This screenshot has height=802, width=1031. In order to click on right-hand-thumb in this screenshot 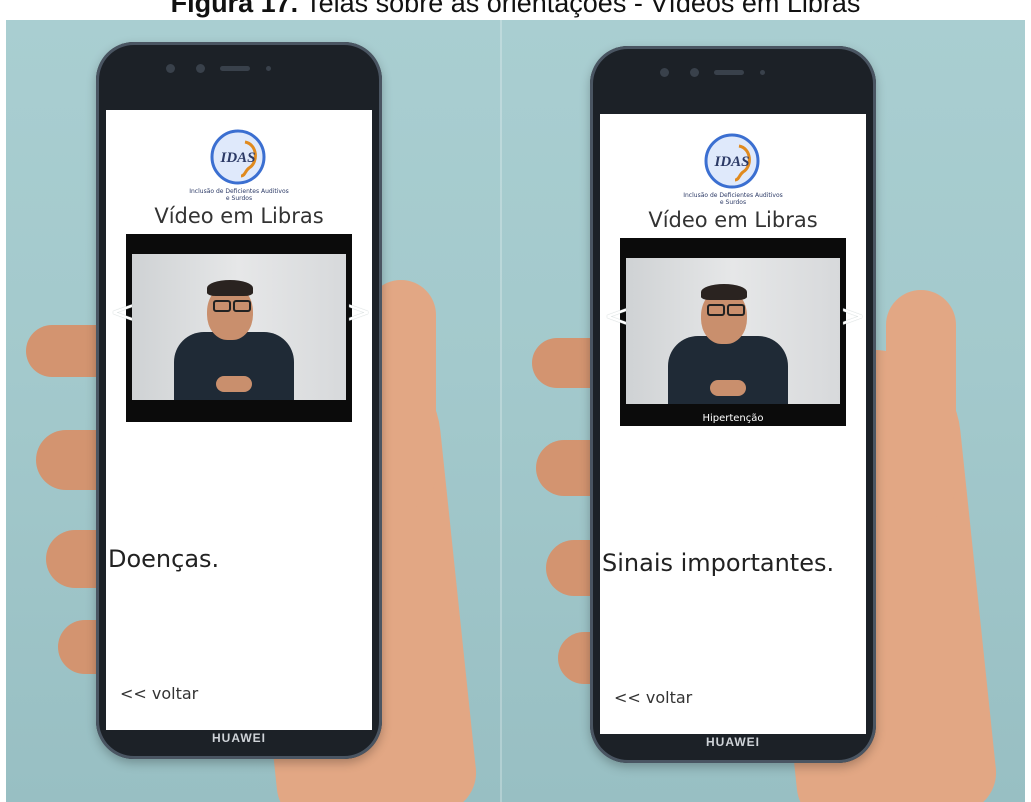, I will do `click(921, 405)`.